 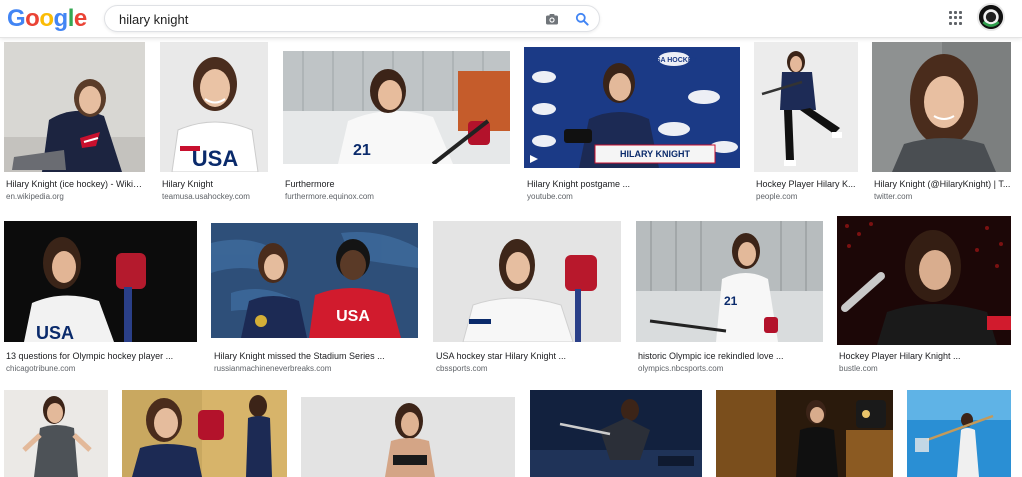 I want to click on image-result: Hockey Player Hilary K... people.com, so click(x=806, y=122).